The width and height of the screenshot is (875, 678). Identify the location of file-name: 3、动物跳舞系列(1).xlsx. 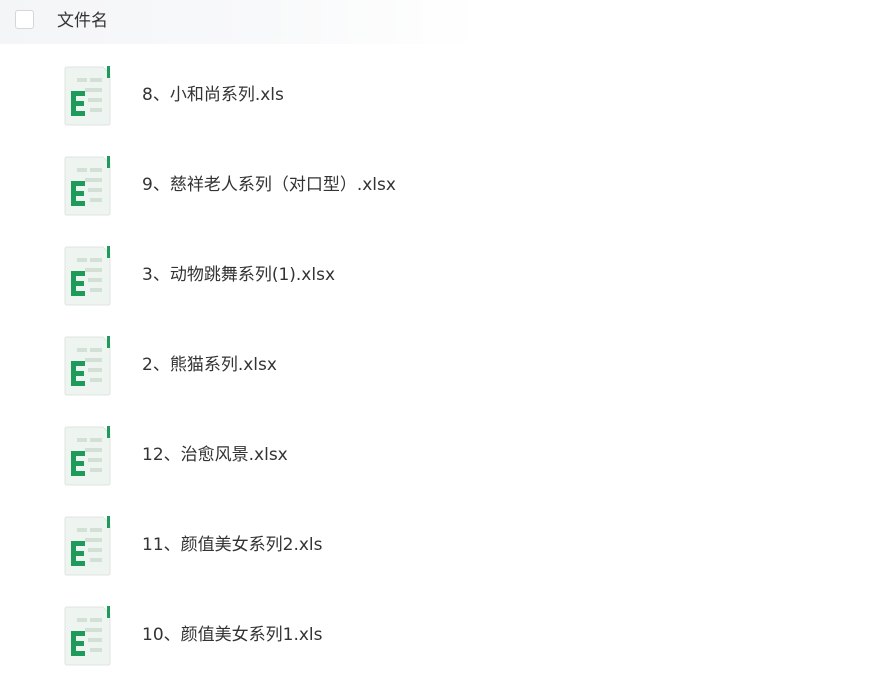
(238, 275).